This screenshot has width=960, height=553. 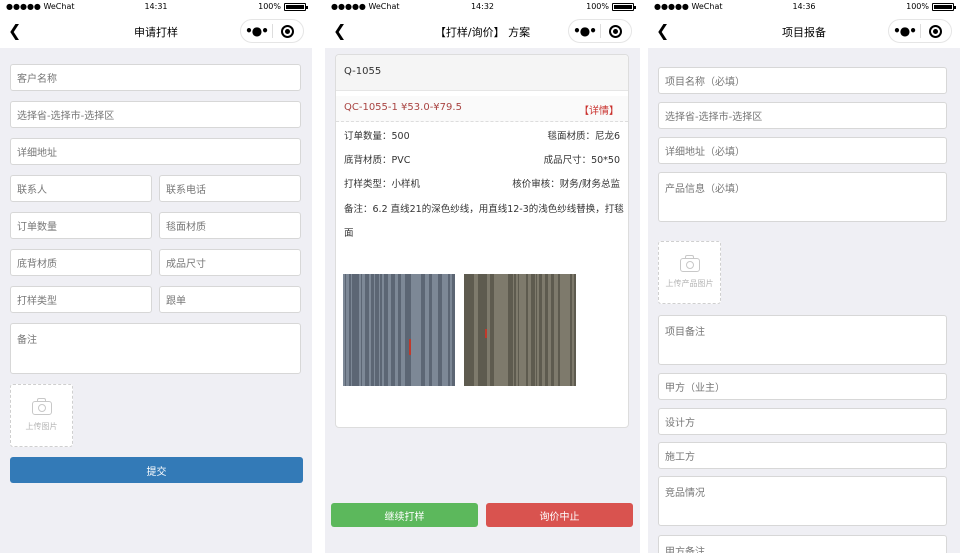 What do you see at coordinates (802, 455) in the screenshot?
I see `constructor-input: 施工方` at bounding box center [802, 455].